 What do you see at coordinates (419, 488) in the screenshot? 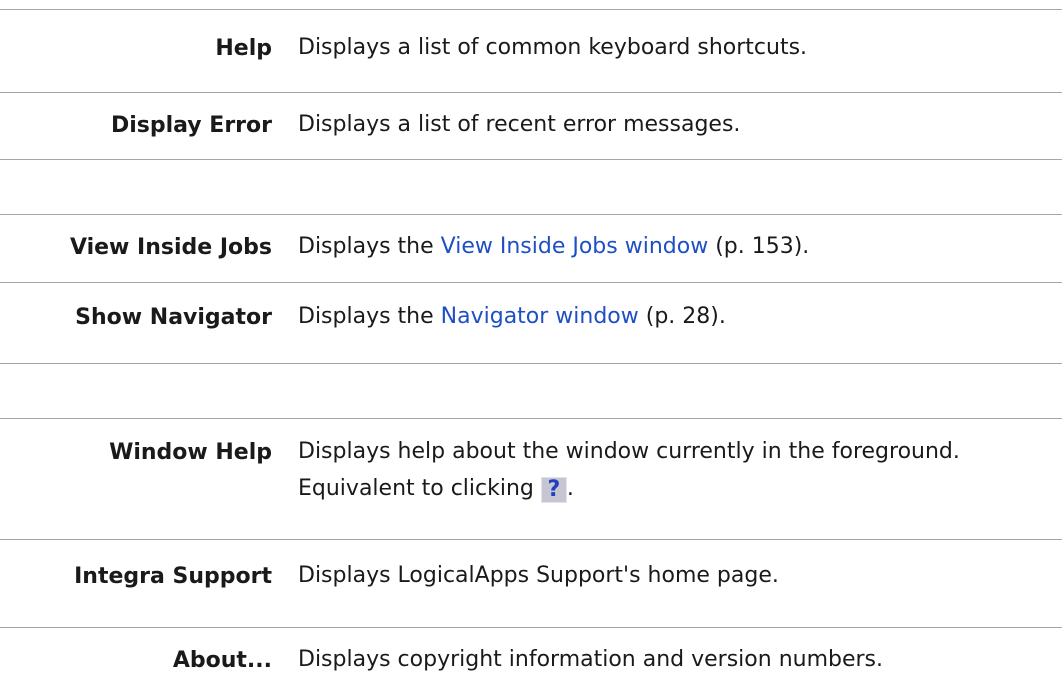
I see `desc-text: Equivalent to clicking` at bounding box center [419, 488].